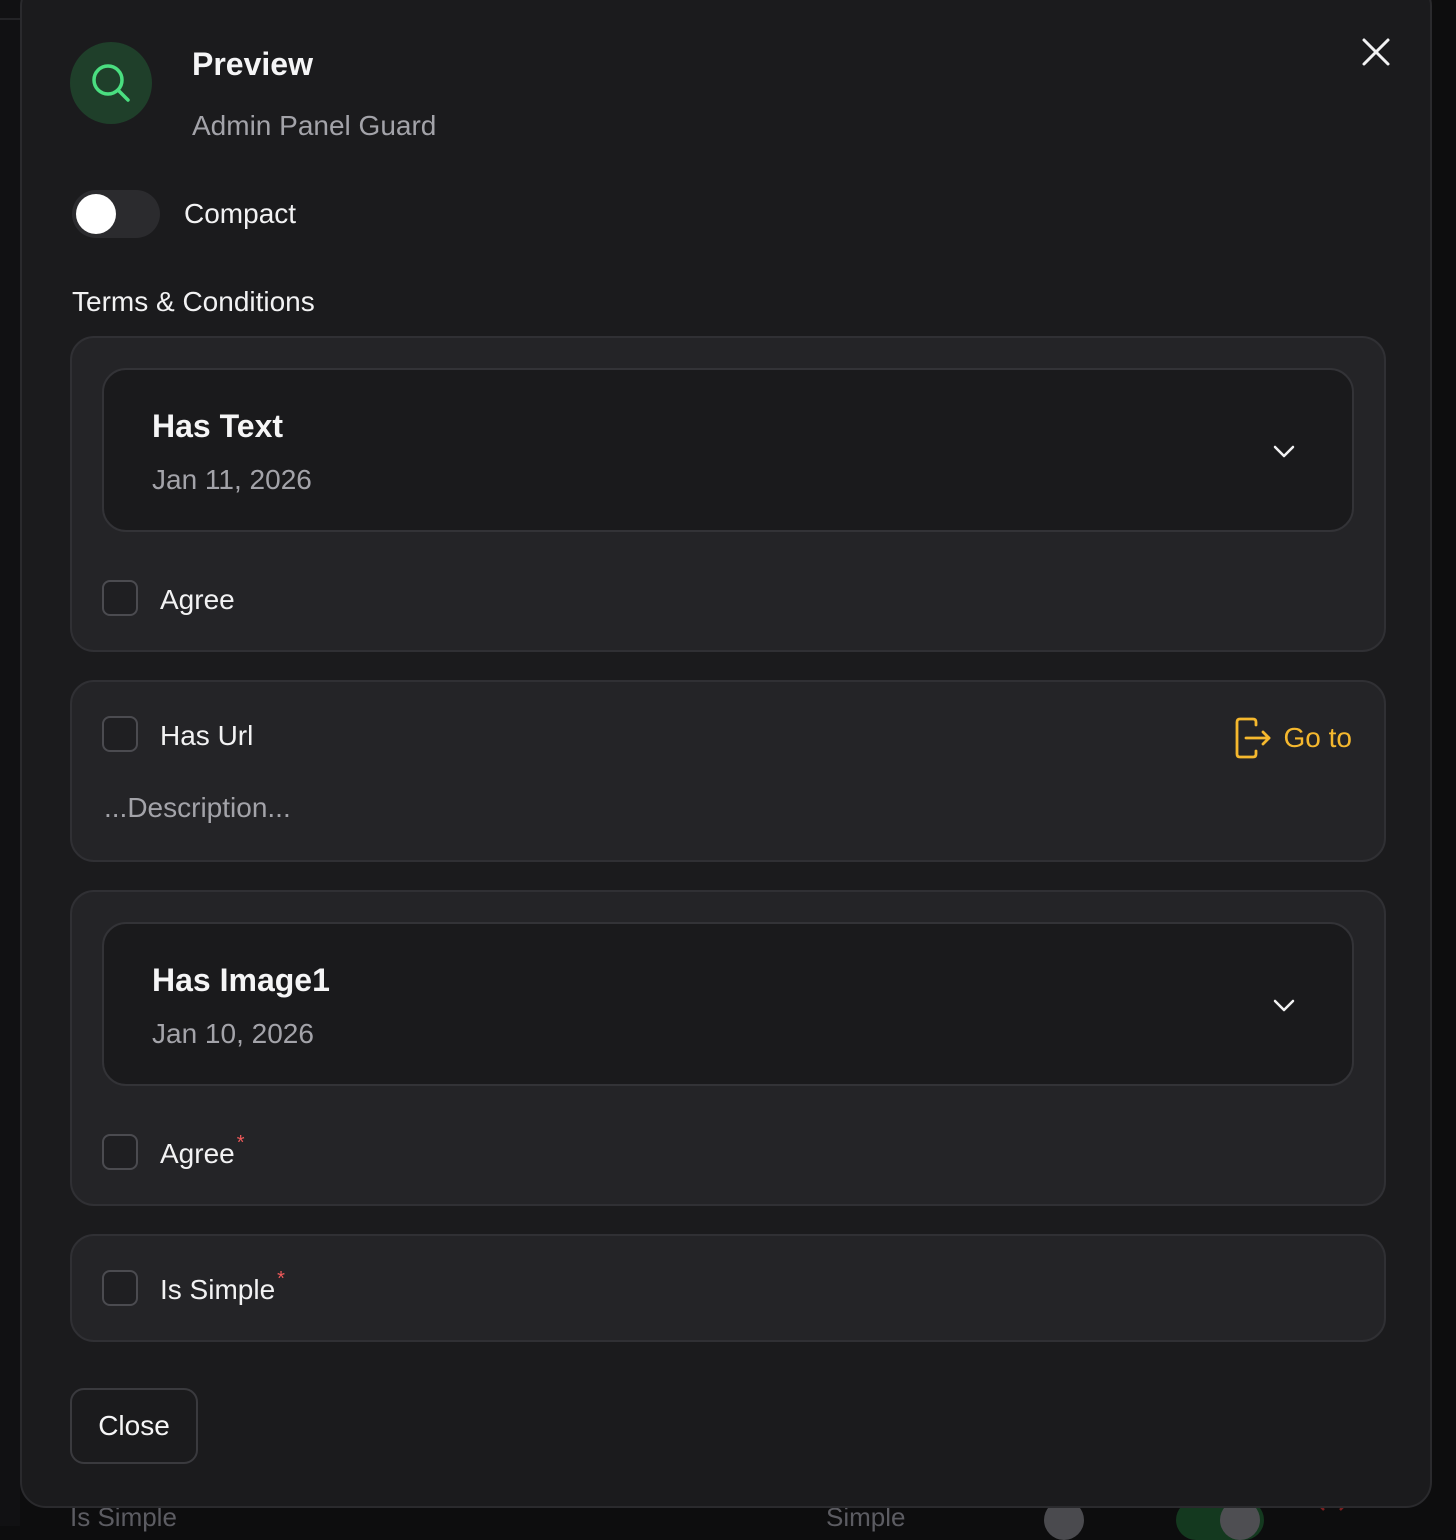 This screenshot has height=1540, width=1456. I want to click on close-button: Close, so click(134, 1426).